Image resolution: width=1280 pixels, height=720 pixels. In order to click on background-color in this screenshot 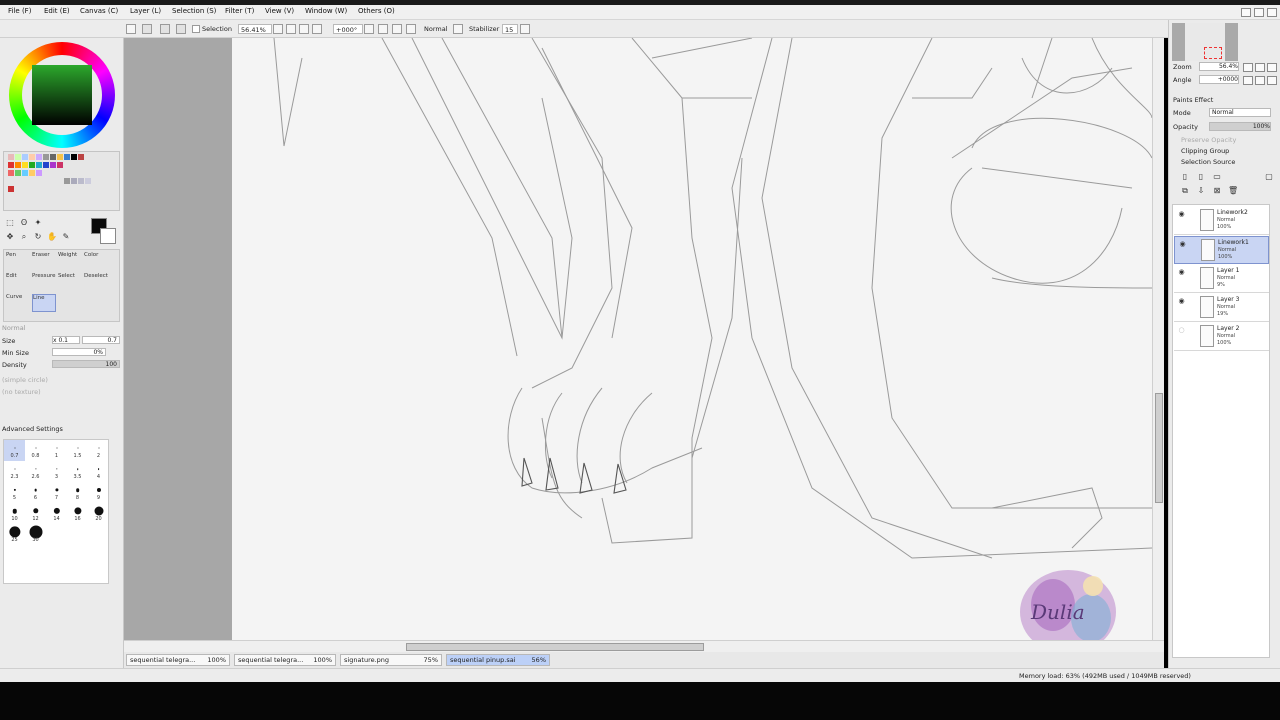, I will do `click(108, 236)`.